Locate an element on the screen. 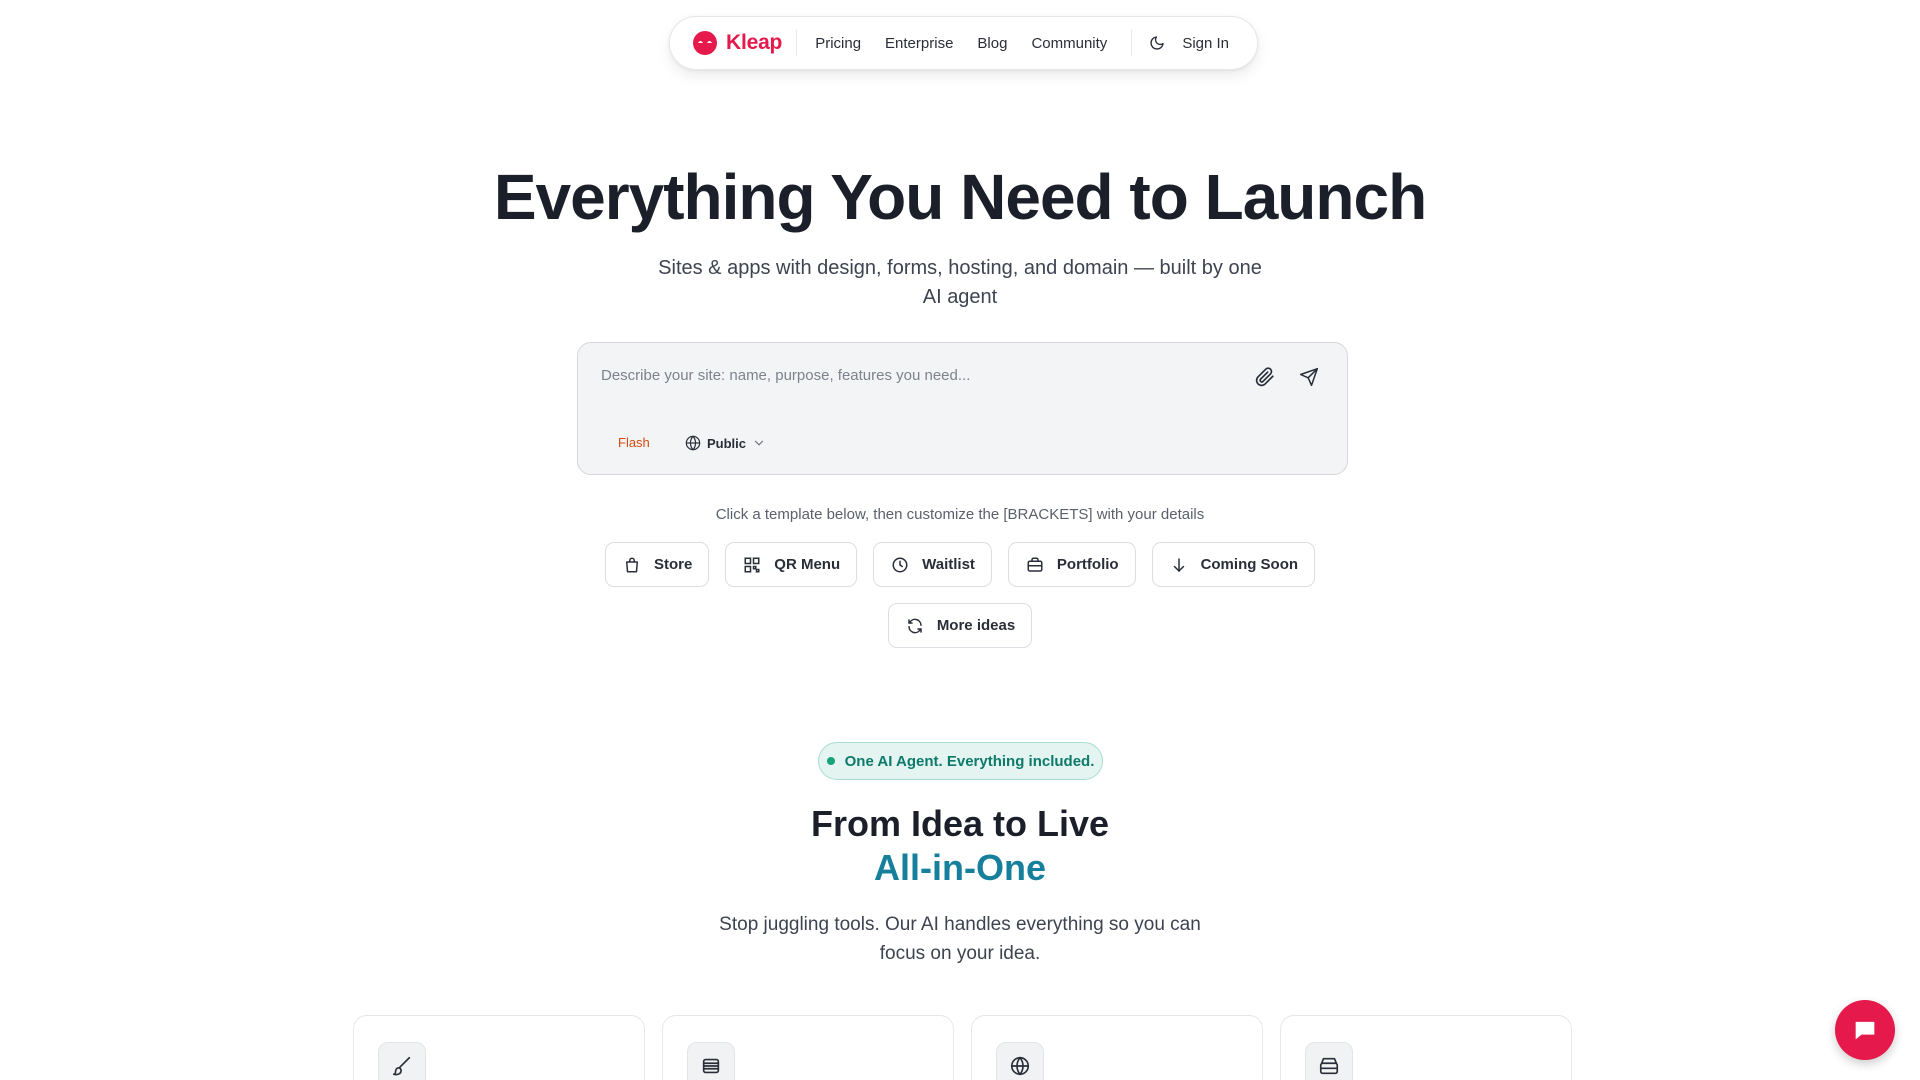  database-icon is located at coordinates (1329, 1061).